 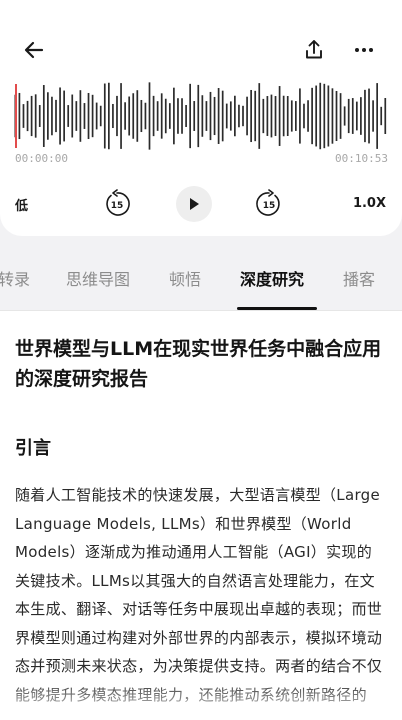 What do you see at coordinates (21, 204) in the screenshot?
I see `quality-low-button: 低` at bounding box center [21, 204].